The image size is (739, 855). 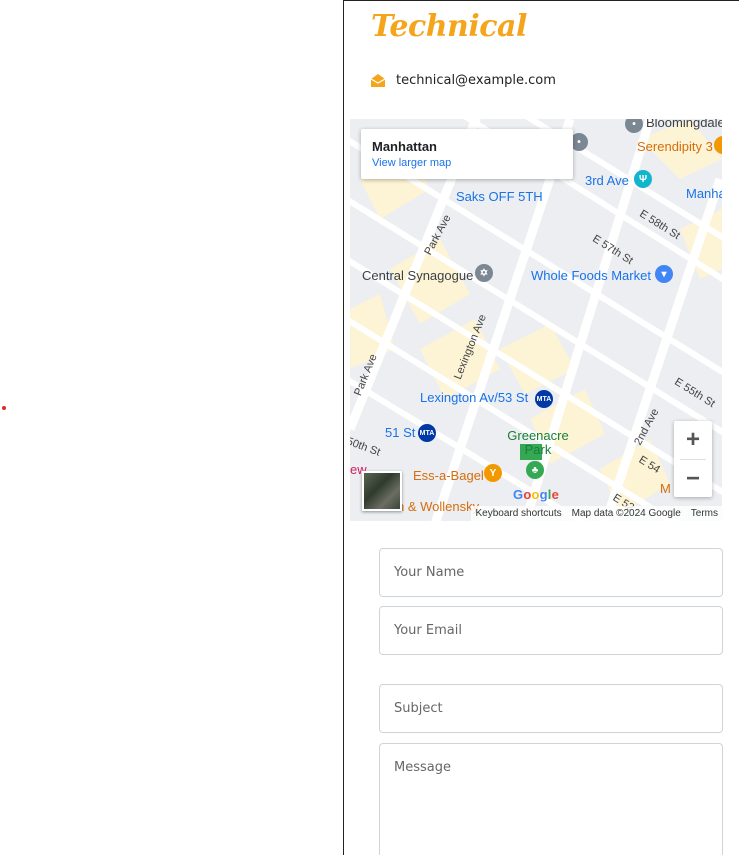 I want to click on map-data-credit: Map data ©2024 Google, so click(x=626, y=513).